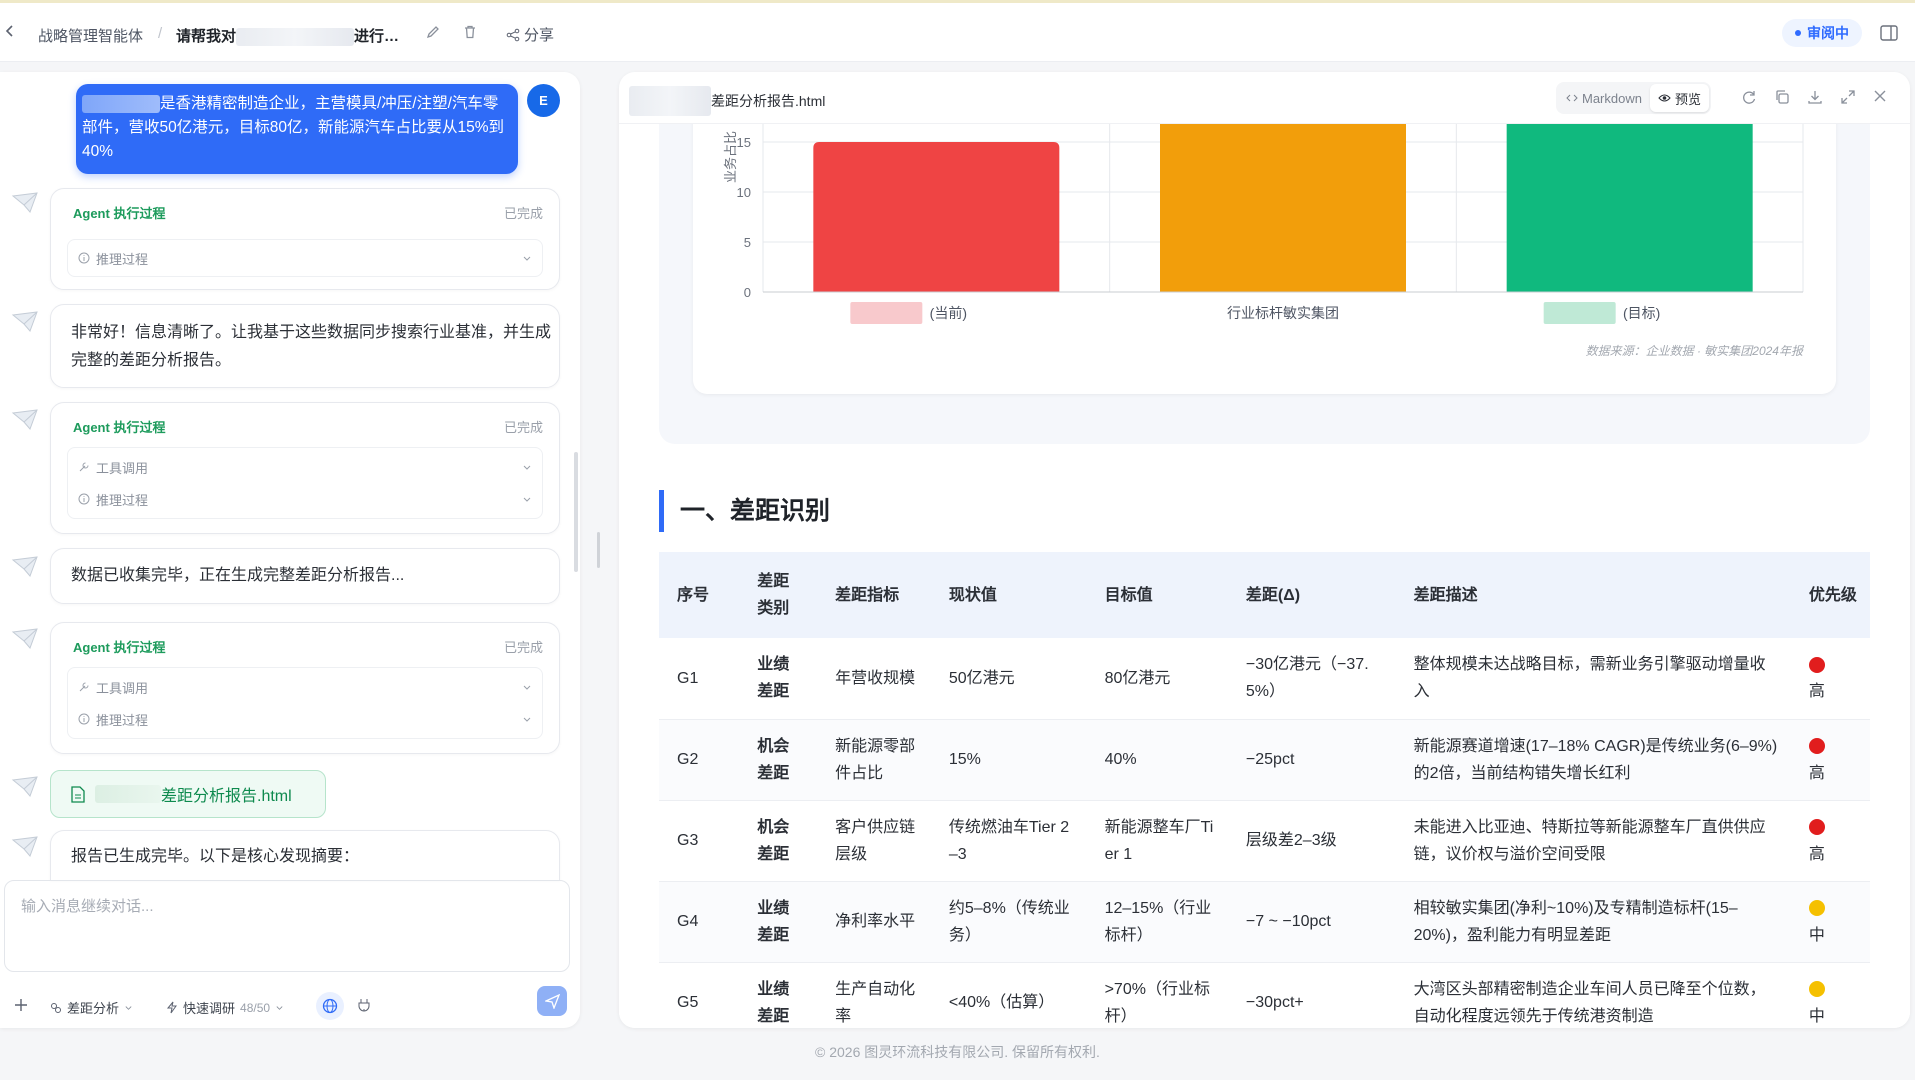 This screenshot has width=1915, height=1080. What do you see at coordinates (1749, 97) in the screenshot?
I see `refresh-icon` at bounding box center [1749, 97].